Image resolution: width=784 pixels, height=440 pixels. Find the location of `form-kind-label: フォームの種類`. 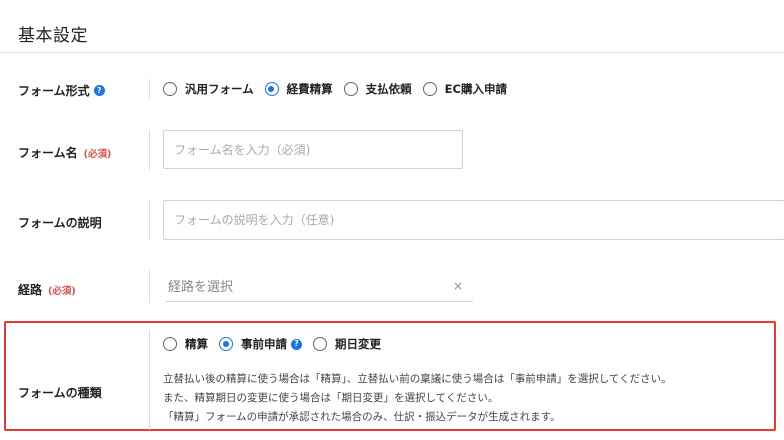

form-kind-label: フォームの種類 is located at coordinates (60, 393).